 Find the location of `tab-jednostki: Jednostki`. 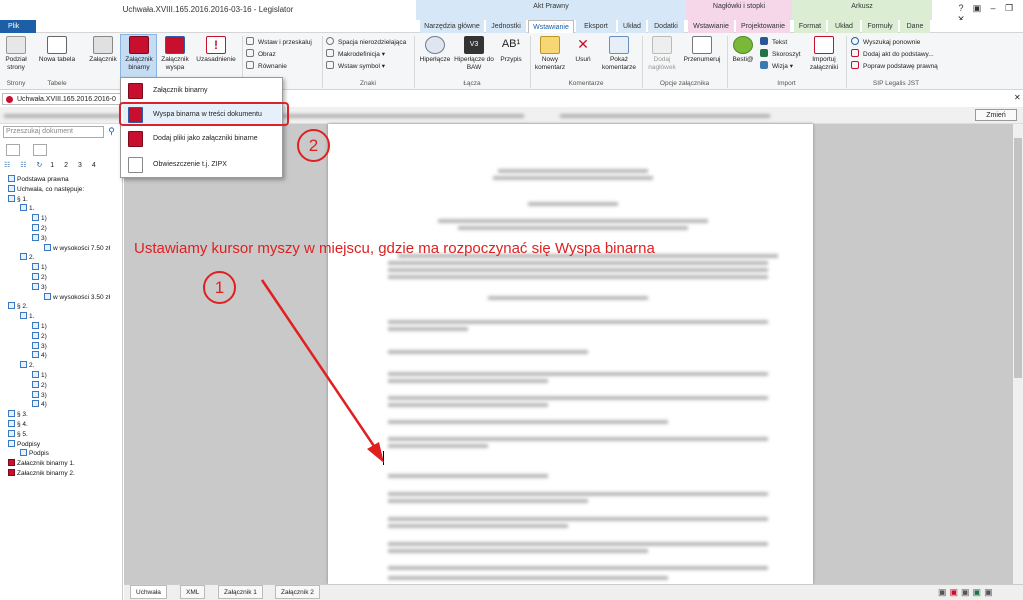

tab-jednostki: Jednostki is located at coordinates (506, 26).